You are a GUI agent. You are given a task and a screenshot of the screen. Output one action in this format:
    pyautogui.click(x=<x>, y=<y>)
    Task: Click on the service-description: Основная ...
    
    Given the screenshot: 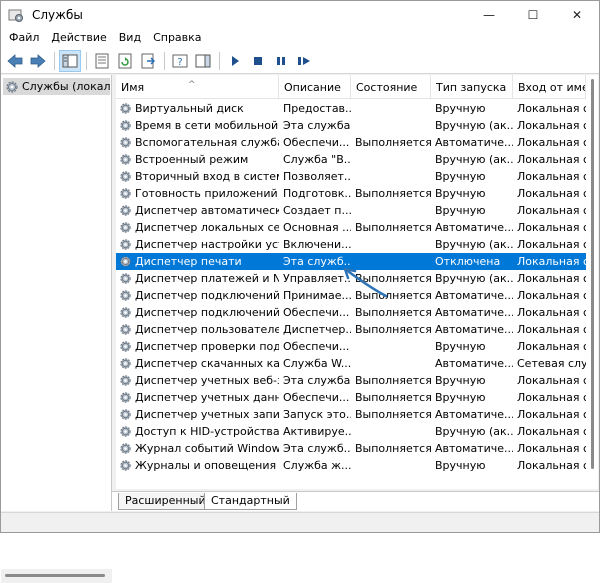 What is the action you would take?
    pyautogui.click(x=317, y=227)
    